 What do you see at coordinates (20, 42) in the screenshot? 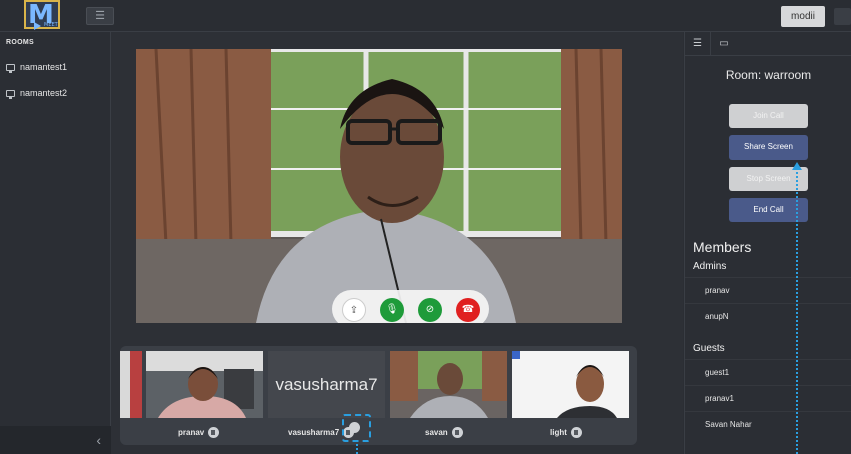
I see `rooms-heading: ROOMS` at bounding box center [20, 42].